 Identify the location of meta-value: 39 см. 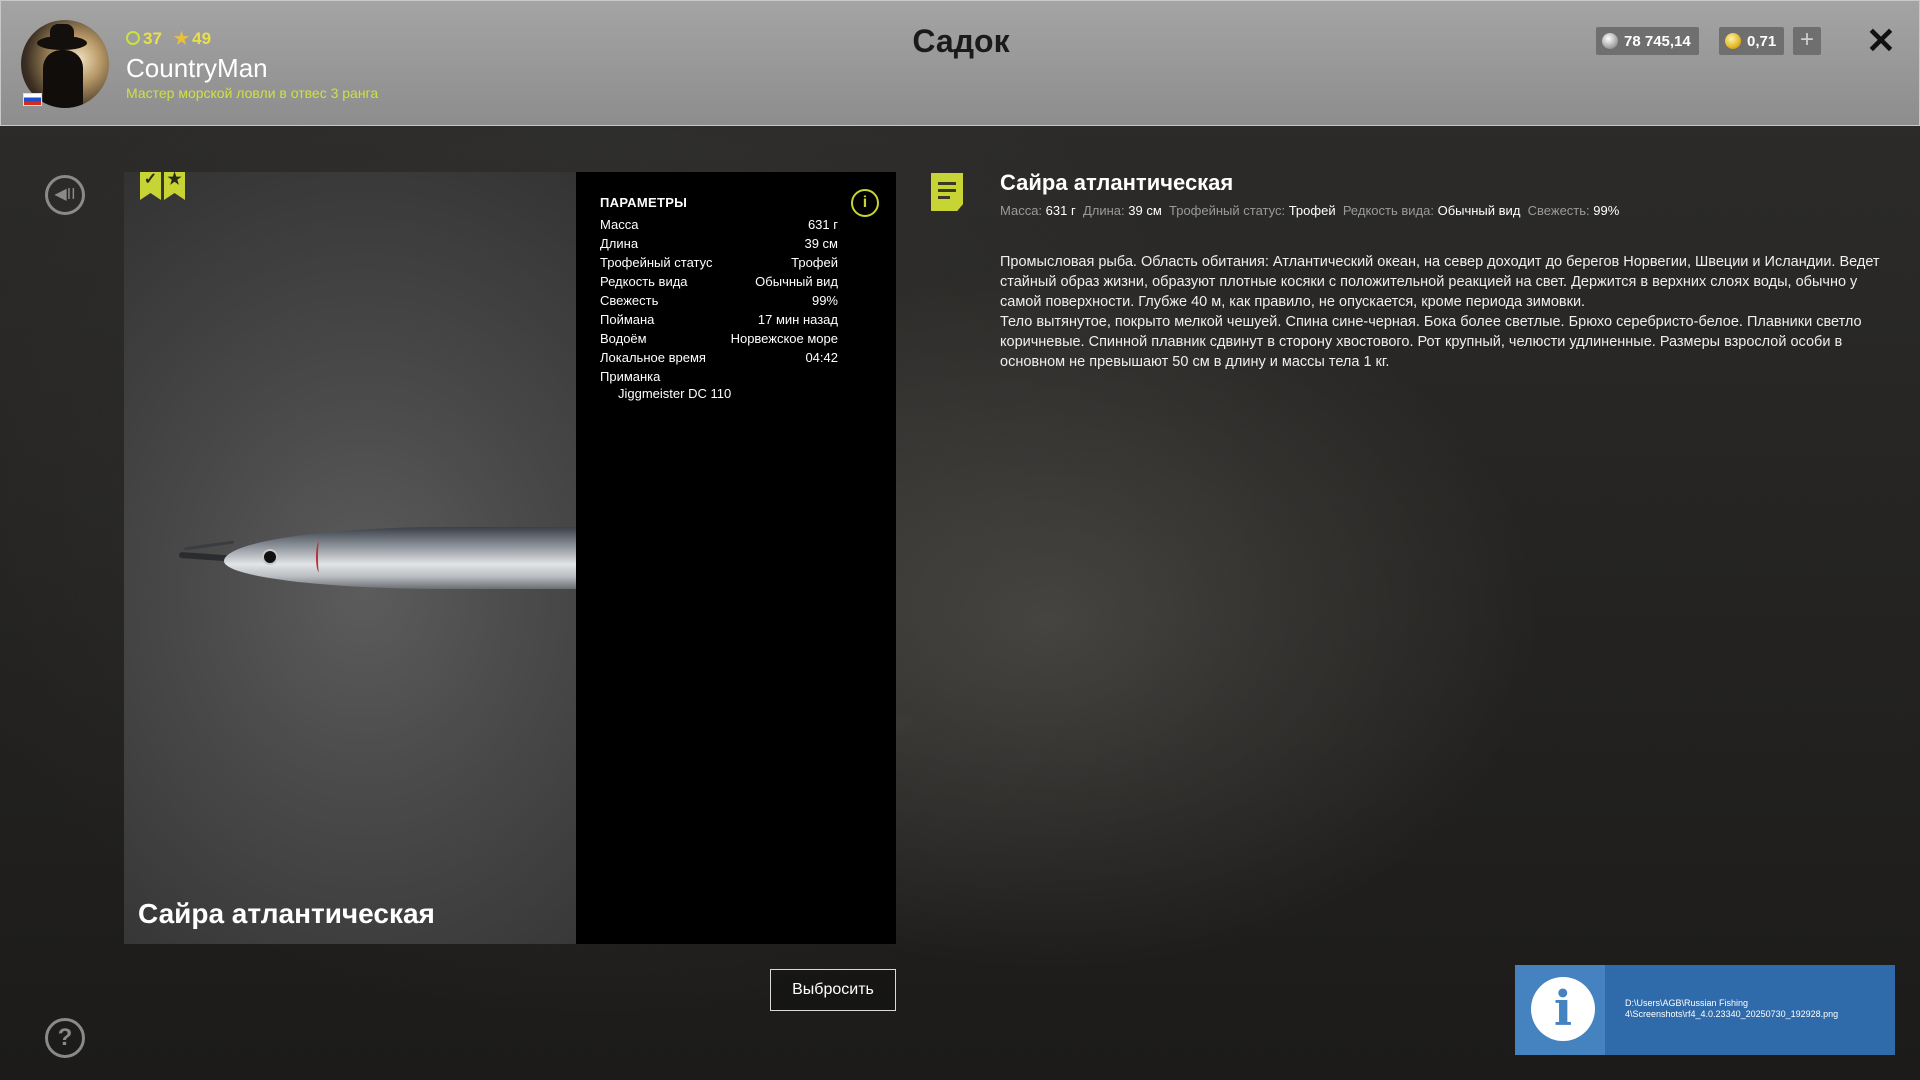
(1145, 210).